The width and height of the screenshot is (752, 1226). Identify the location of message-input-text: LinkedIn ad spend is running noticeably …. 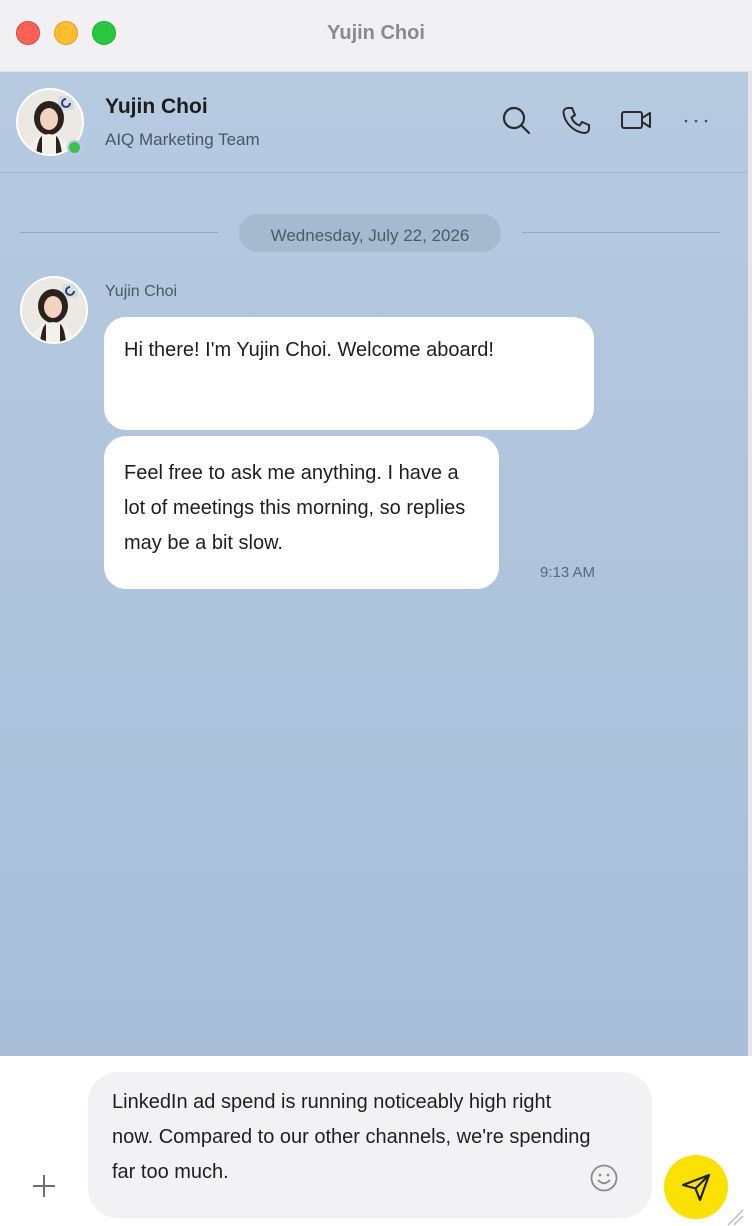
(352, 1137).